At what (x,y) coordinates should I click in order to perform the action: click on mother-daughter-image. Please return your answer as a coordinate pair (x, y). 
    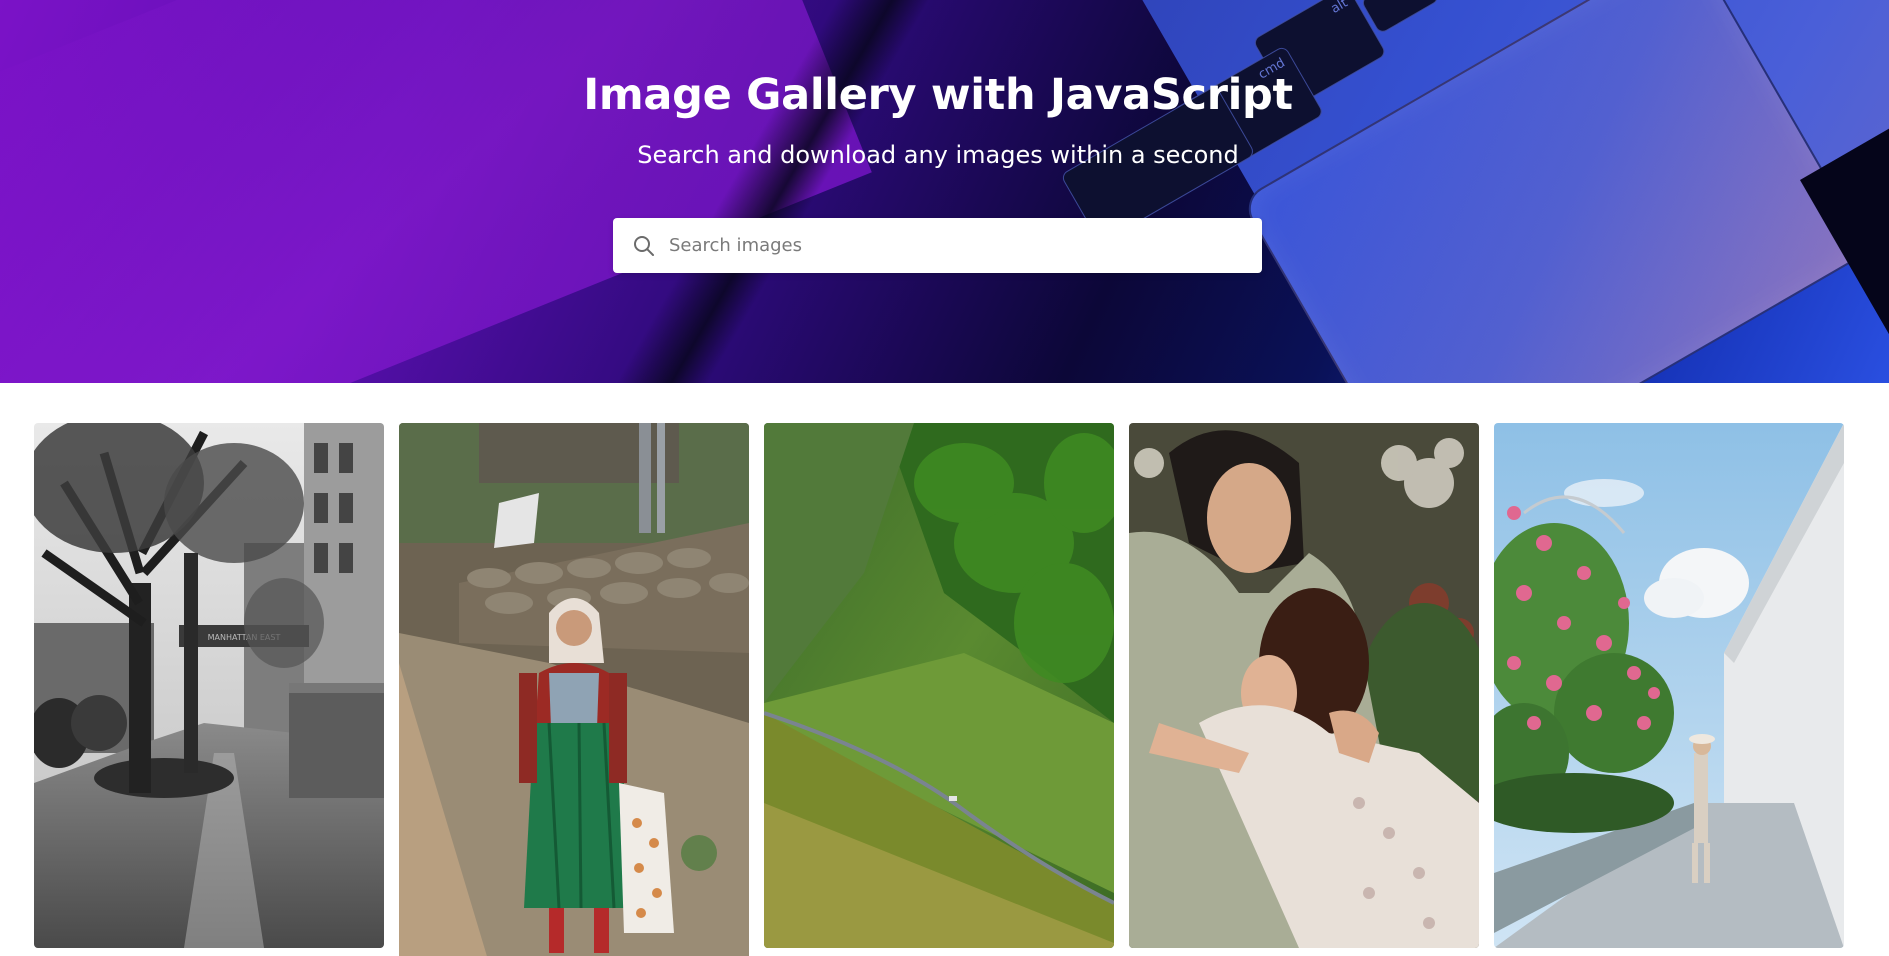
    Looking at the image, I should click on (1304, 685).